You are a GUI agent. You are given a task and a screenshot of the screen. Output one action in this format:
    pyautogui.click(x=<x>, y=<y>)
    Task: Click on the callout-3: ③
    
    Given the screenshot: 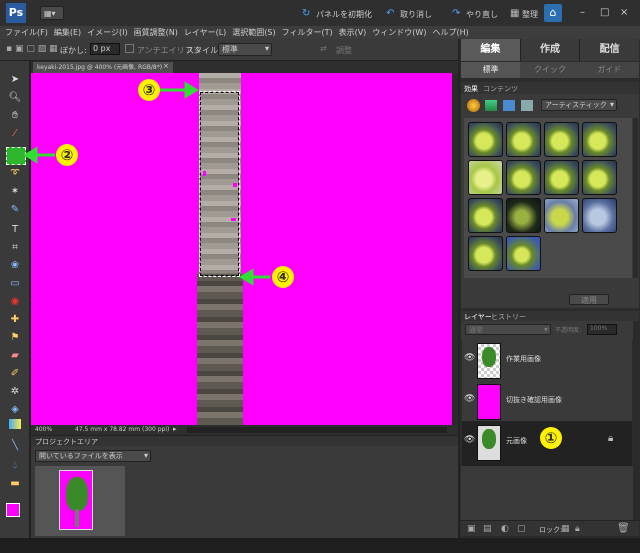 What is the action you would take?
    pyautogui.click(x=149, y=90)
    